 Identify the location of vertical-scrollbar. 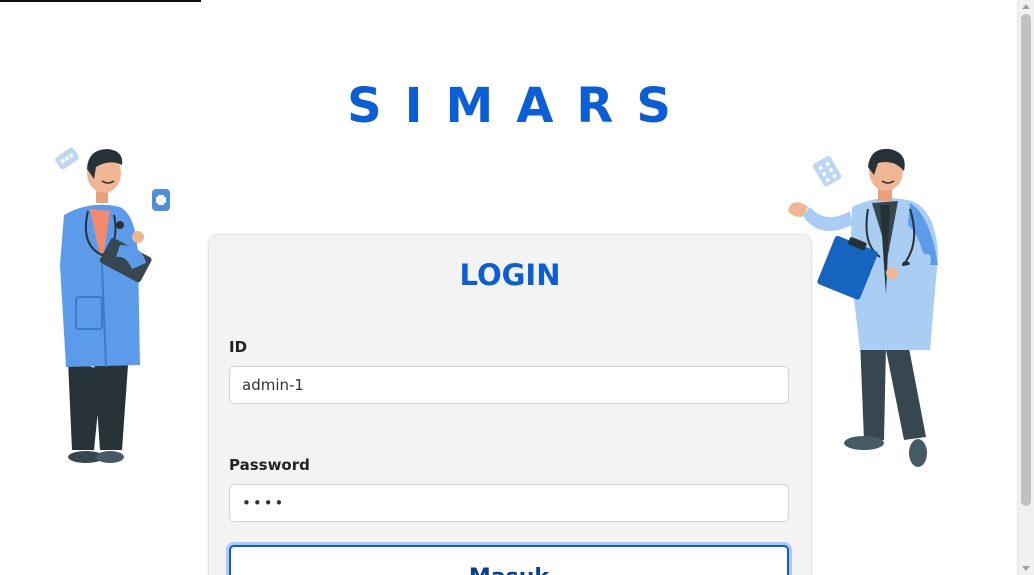
(1025, 287).